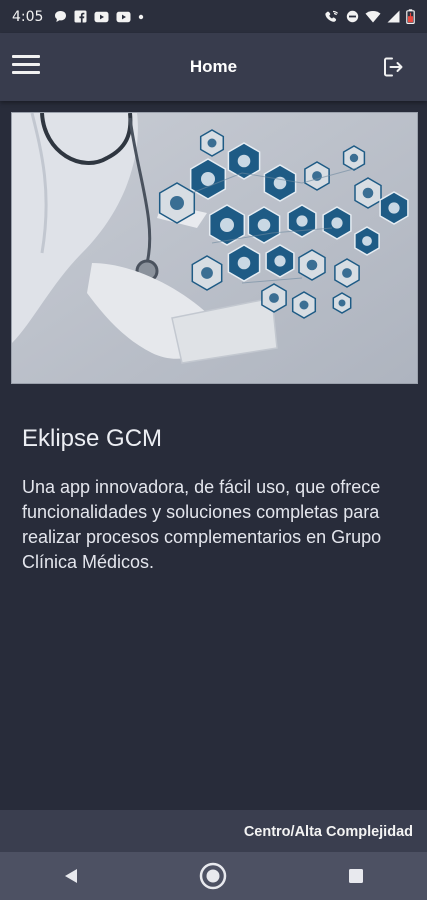 The height and width of the screenshot is (900, 427). What do you see at coordinates (410, 16) in the screenshot?
I see `battery-low-icon` at bounding box center [410, 16].